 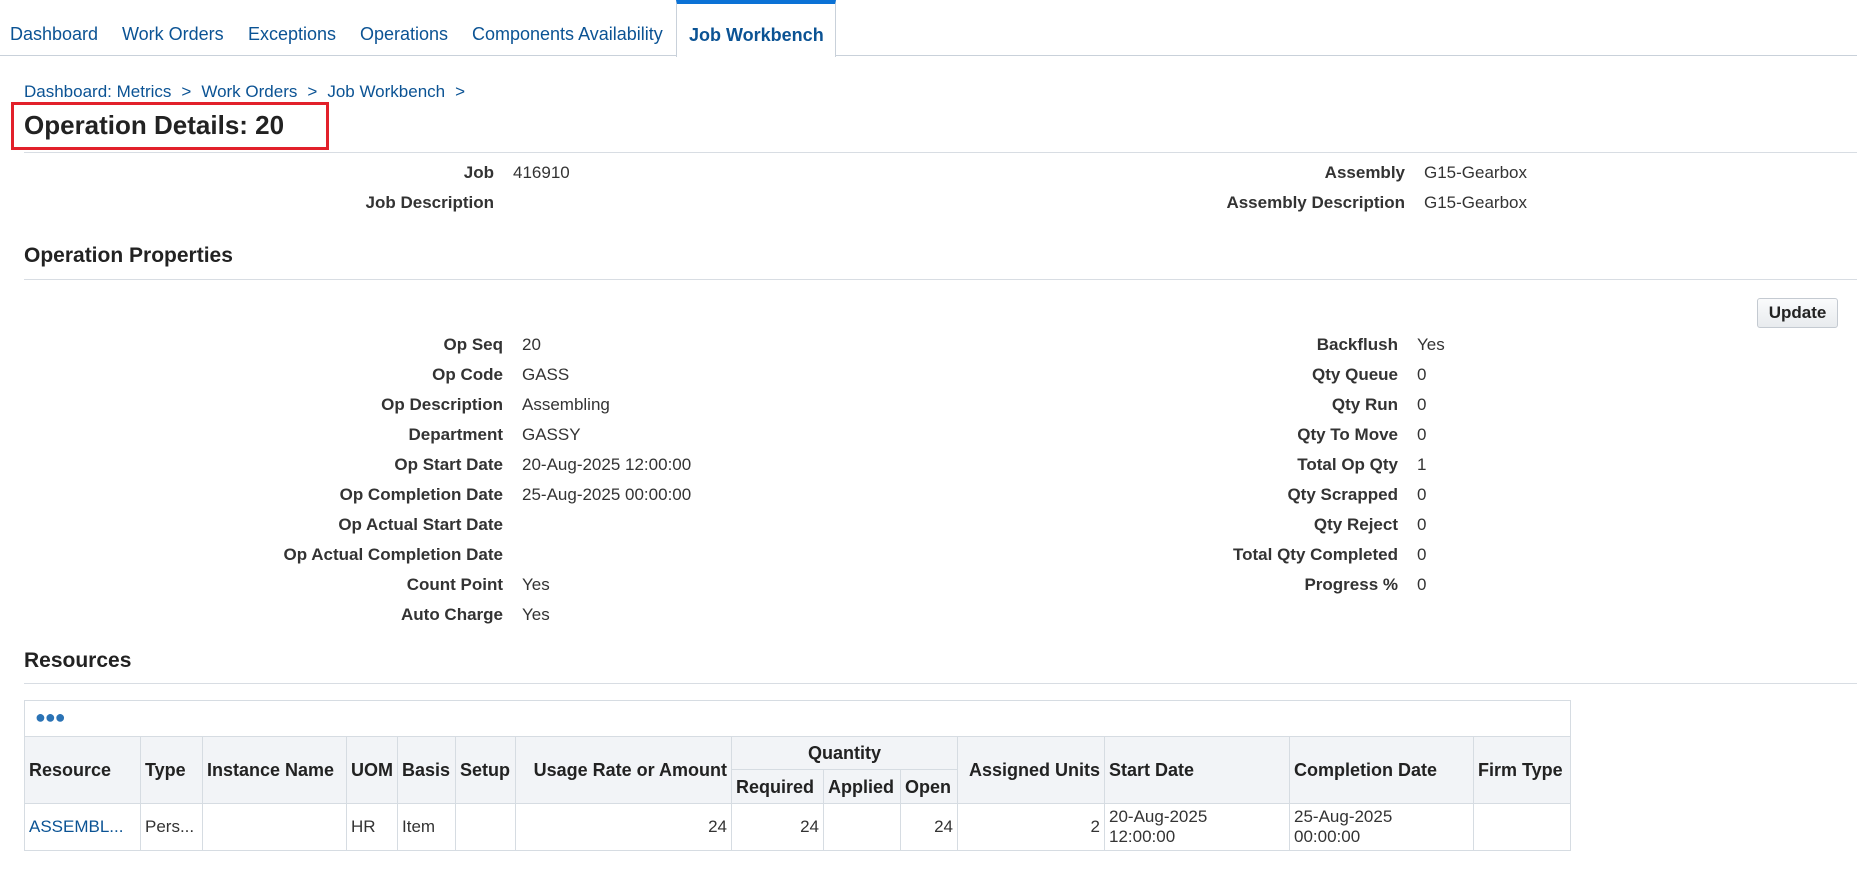 What do you see at coordinates (1382, 827) in the screenshot?
I see `cell-completion-date: 25-Aug-2025 00:00:00` at bounding box center [1382, 827].